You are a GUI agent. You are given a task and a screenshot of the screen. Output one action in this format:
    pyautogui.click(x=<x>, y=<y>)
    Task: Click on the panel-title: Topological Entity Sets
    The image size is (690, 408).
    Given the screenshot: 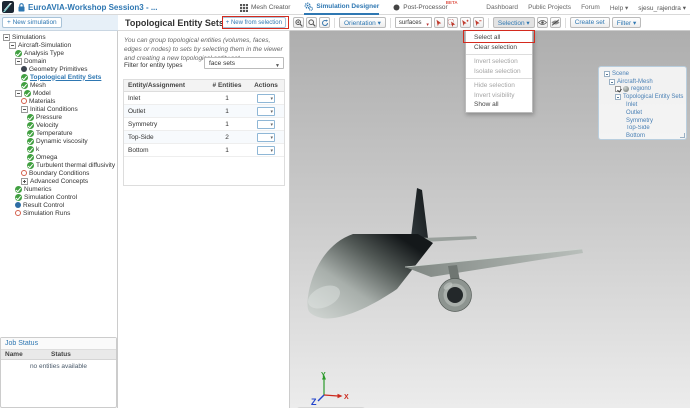 What is the action you would take?
    pyautogui.click(x=174, y=23)
    